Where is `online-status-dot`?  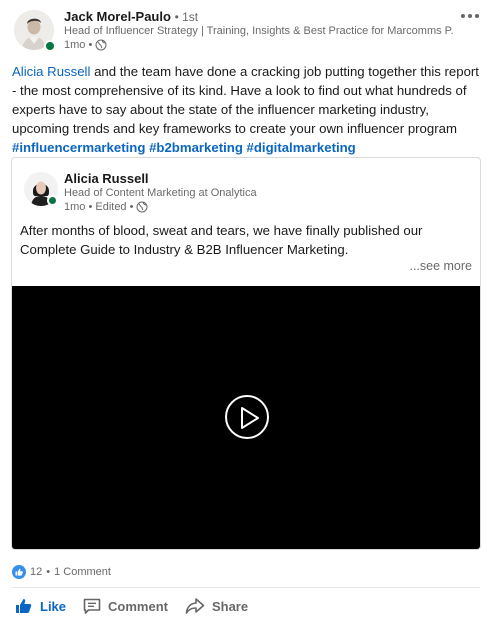 online-status-dot is located at coordinates (50, 46).